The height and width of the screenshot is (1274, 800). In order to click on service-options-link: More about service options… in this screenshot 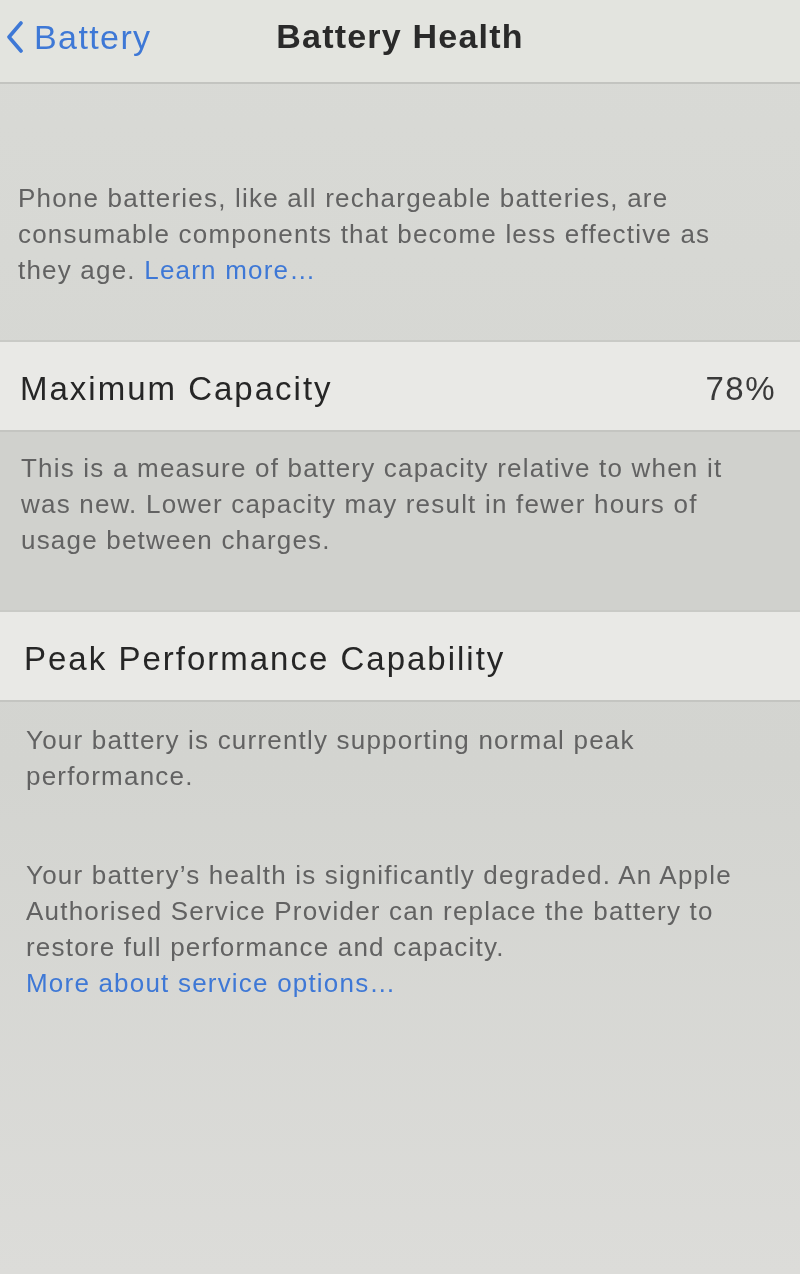, I will do `click(211, 983)`.